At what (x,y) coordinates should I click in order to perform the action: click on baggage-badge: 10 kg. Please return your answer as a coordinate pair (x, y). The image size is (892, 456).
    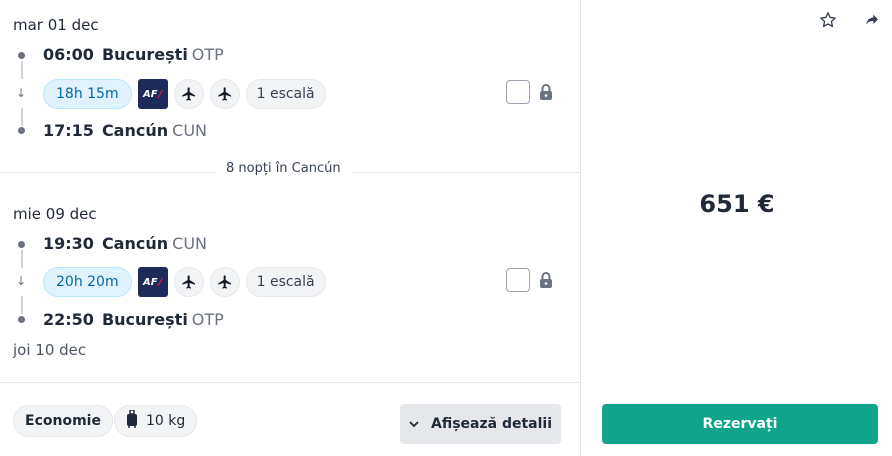
    Looking at the image, I should click on (156, 421).